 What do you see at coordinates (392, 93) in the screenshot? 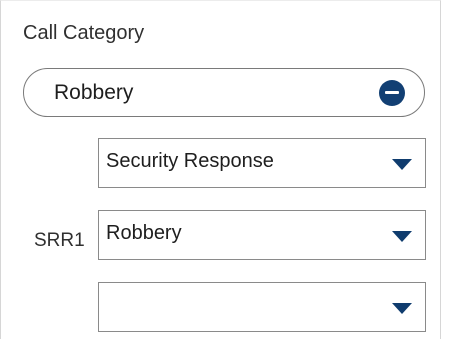
I see `remove-category-icon` at bounding box center [392, 93].